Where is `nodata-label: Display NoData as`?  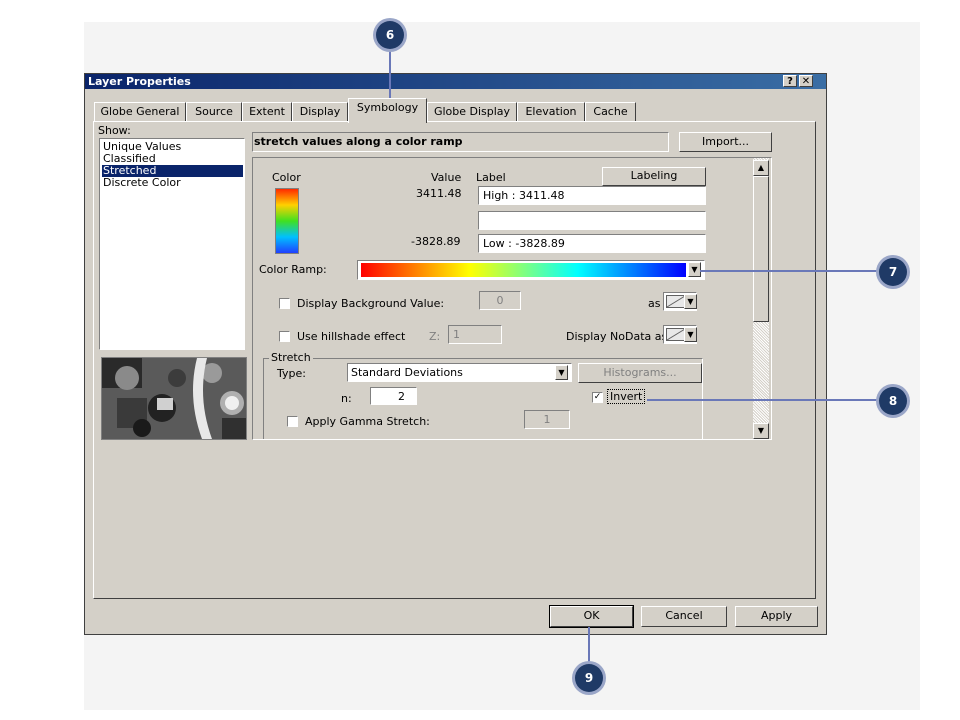
nodata-label: Display NoData as is located at coordinates (617, 336).